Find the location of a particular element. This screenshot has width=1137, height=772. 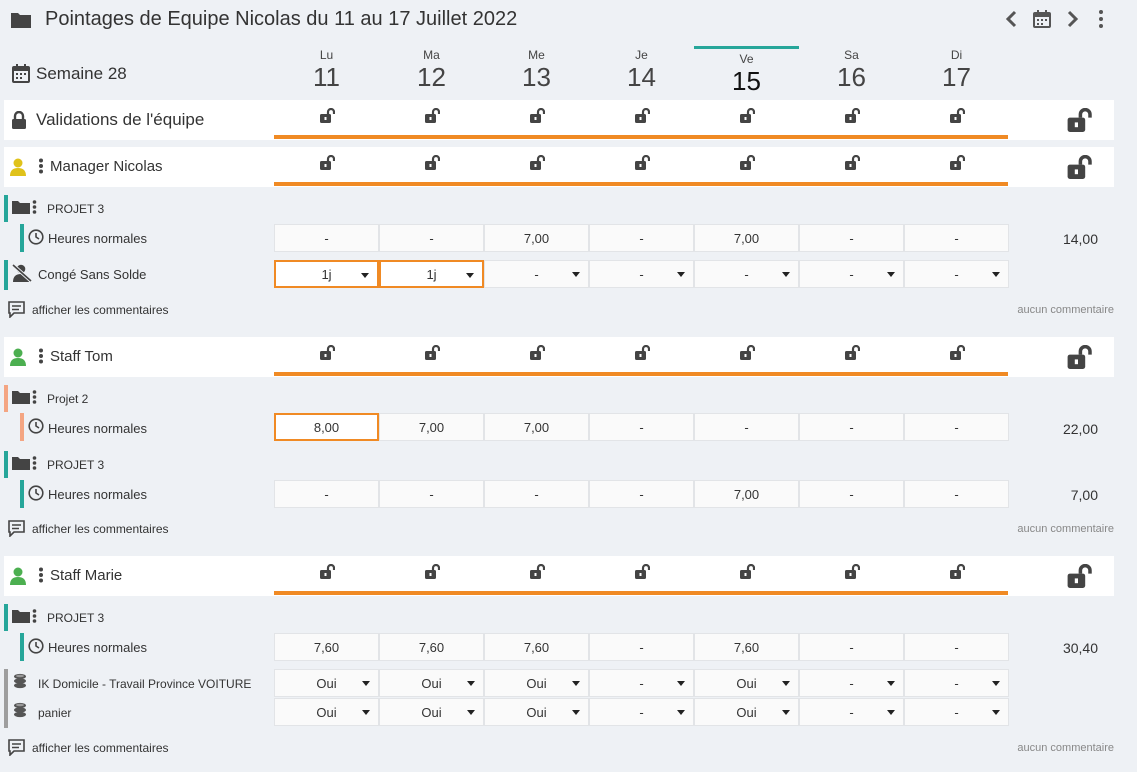

folder-icon is located at coordinates (21, 207).